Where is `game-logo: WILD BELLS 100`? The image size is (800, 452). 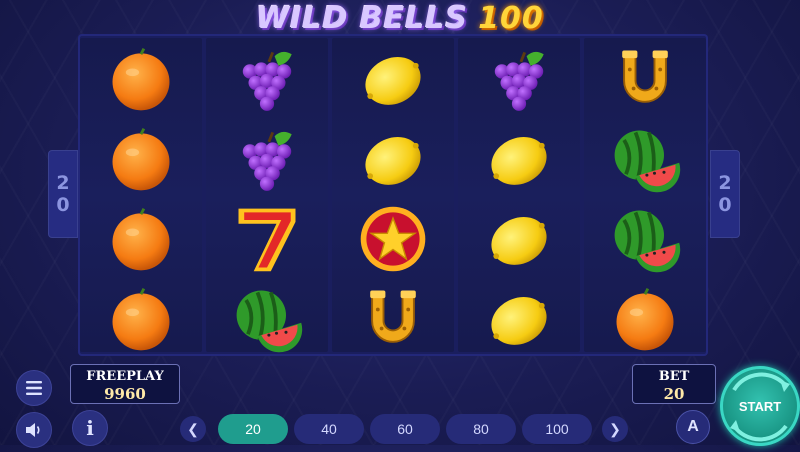 game-logo: WILD BELLS 100 is located at coordinates (400, 18).